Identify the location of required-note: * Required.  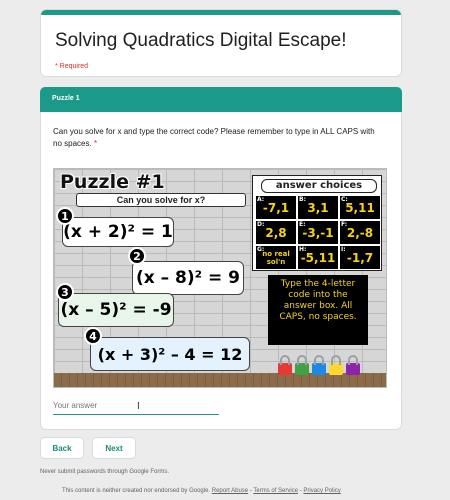
(72, 66).